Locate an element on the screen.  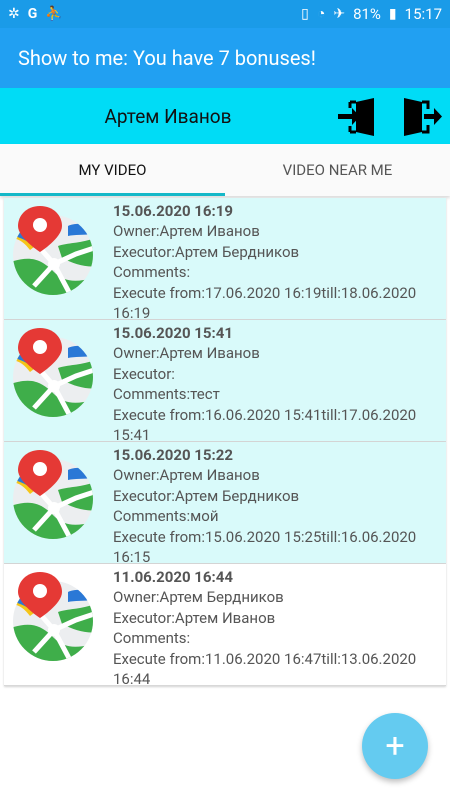
status-bar: ✲ G ⛹ ▯ ◔ ✈ 81% ▮ 15:17 is located at coordinates (225, 14).